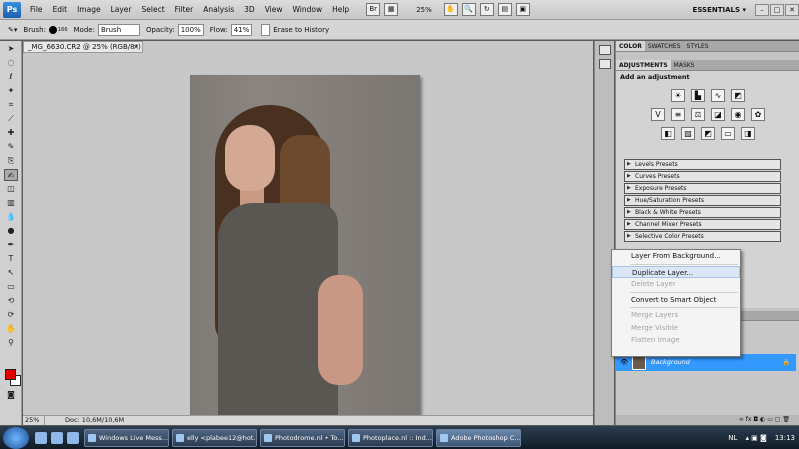 Image resolution: width=799 pixels, height=449 pixels. I want to click on erase-history-checkbox, so click(266, 29).